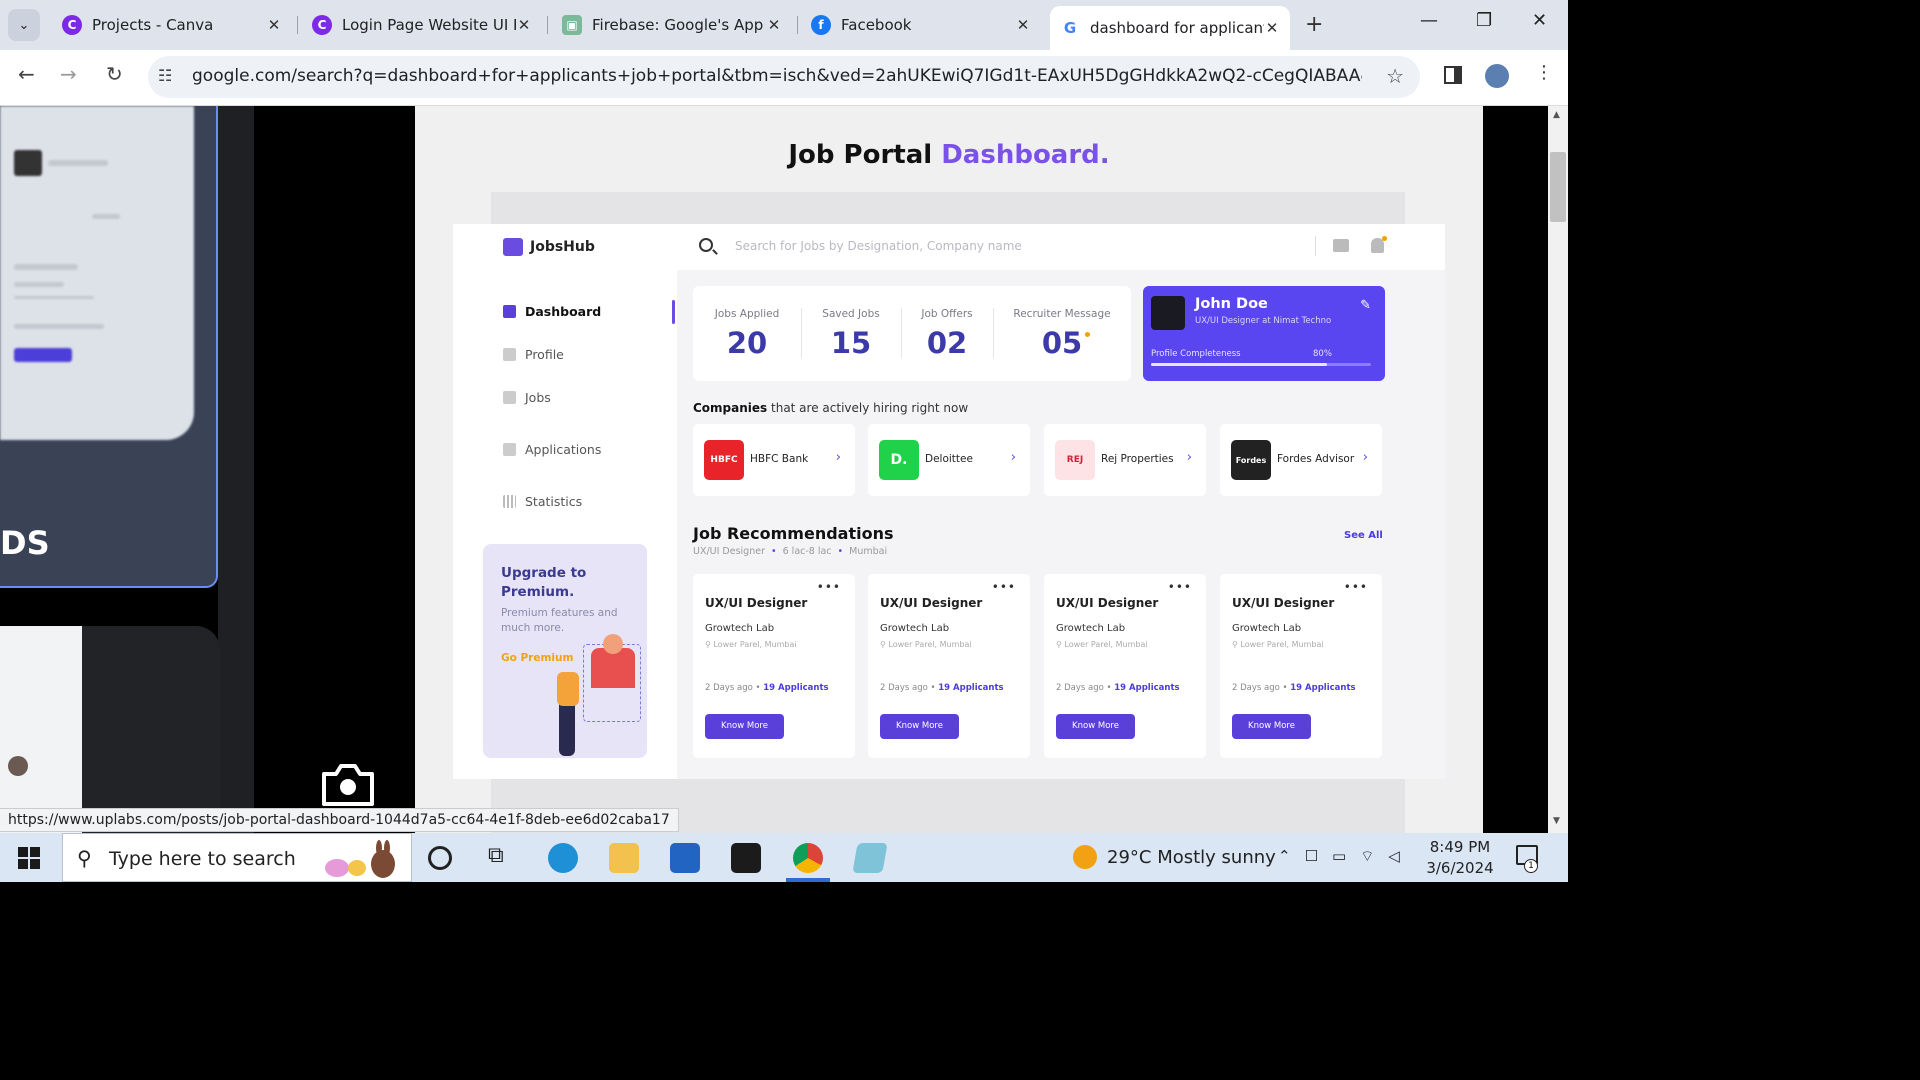 The height and width of the screenshot is (1080, 1920). I want to click on taskbar-clock: 8:49 PM 3/6/2024, so click(1460, 858).